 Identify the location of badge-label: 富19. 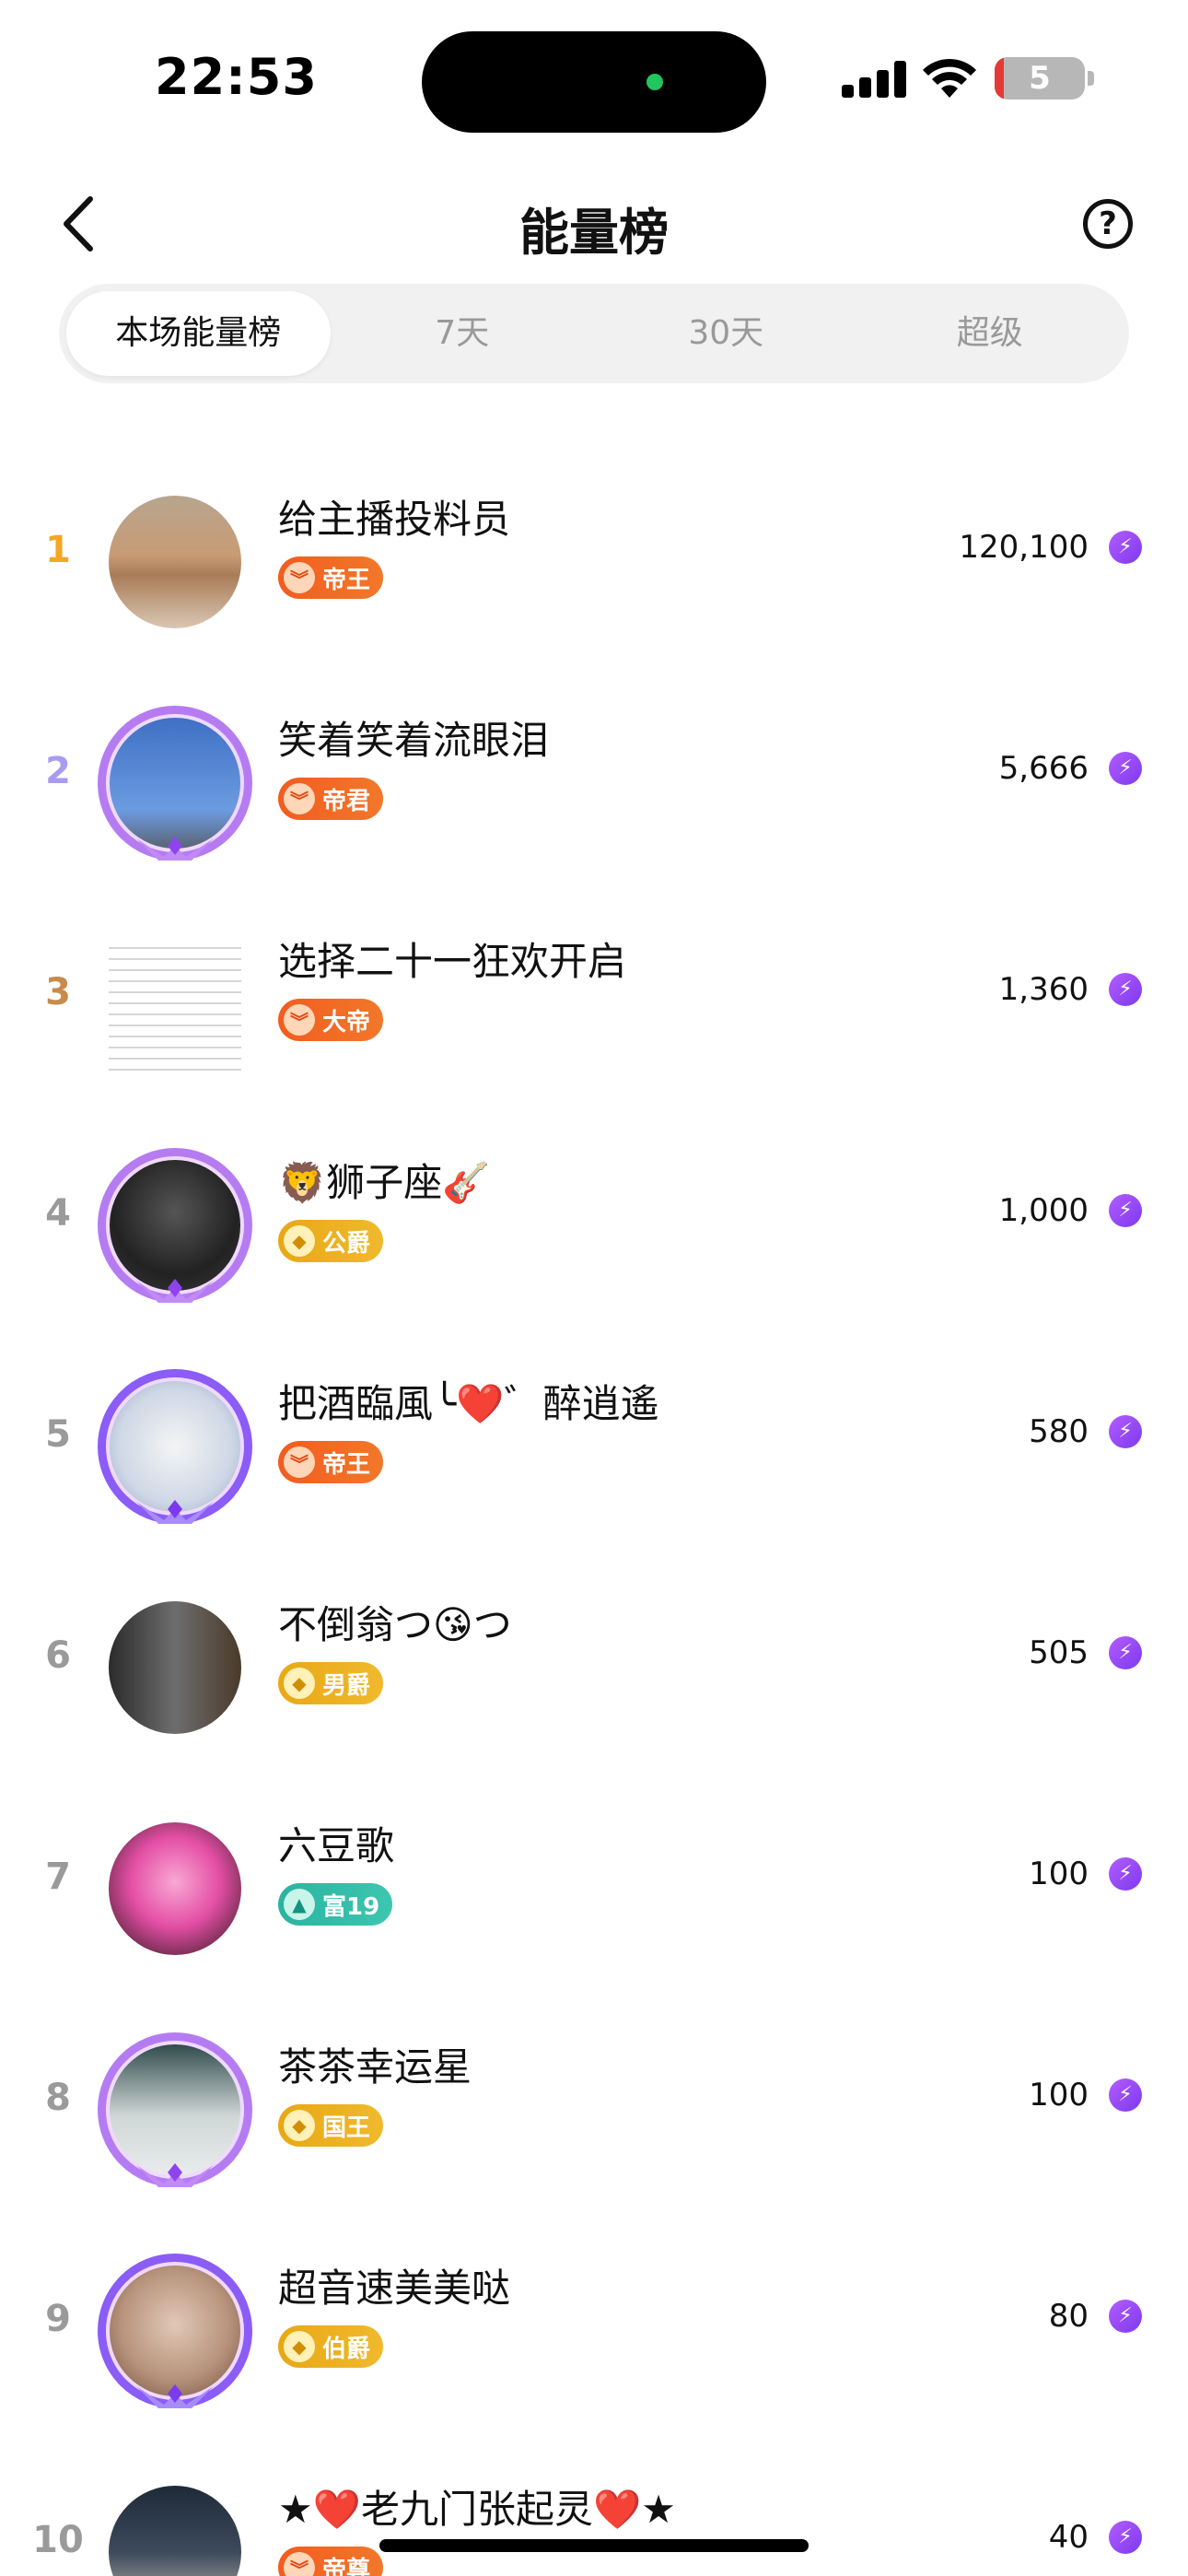
(351, 1906).